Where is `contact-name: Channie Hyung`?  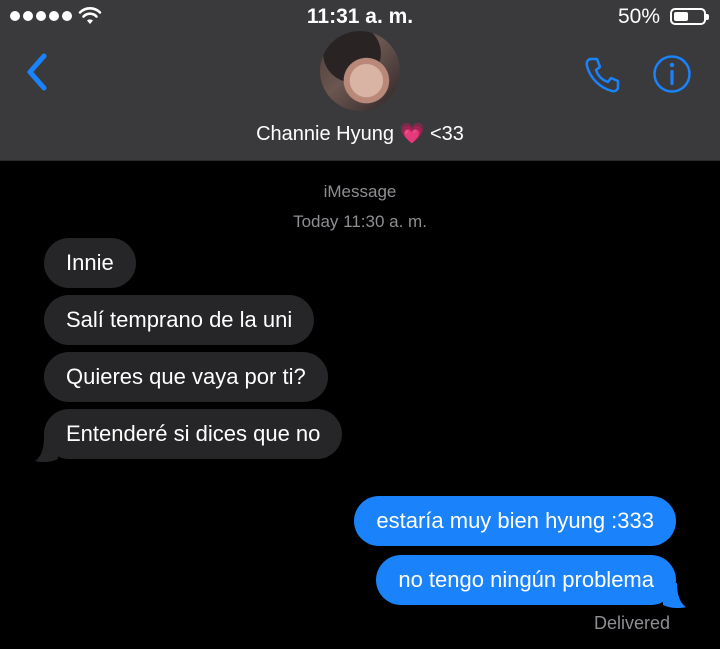 contact-name: Channie Hyung is located at coordinates (325, 134).